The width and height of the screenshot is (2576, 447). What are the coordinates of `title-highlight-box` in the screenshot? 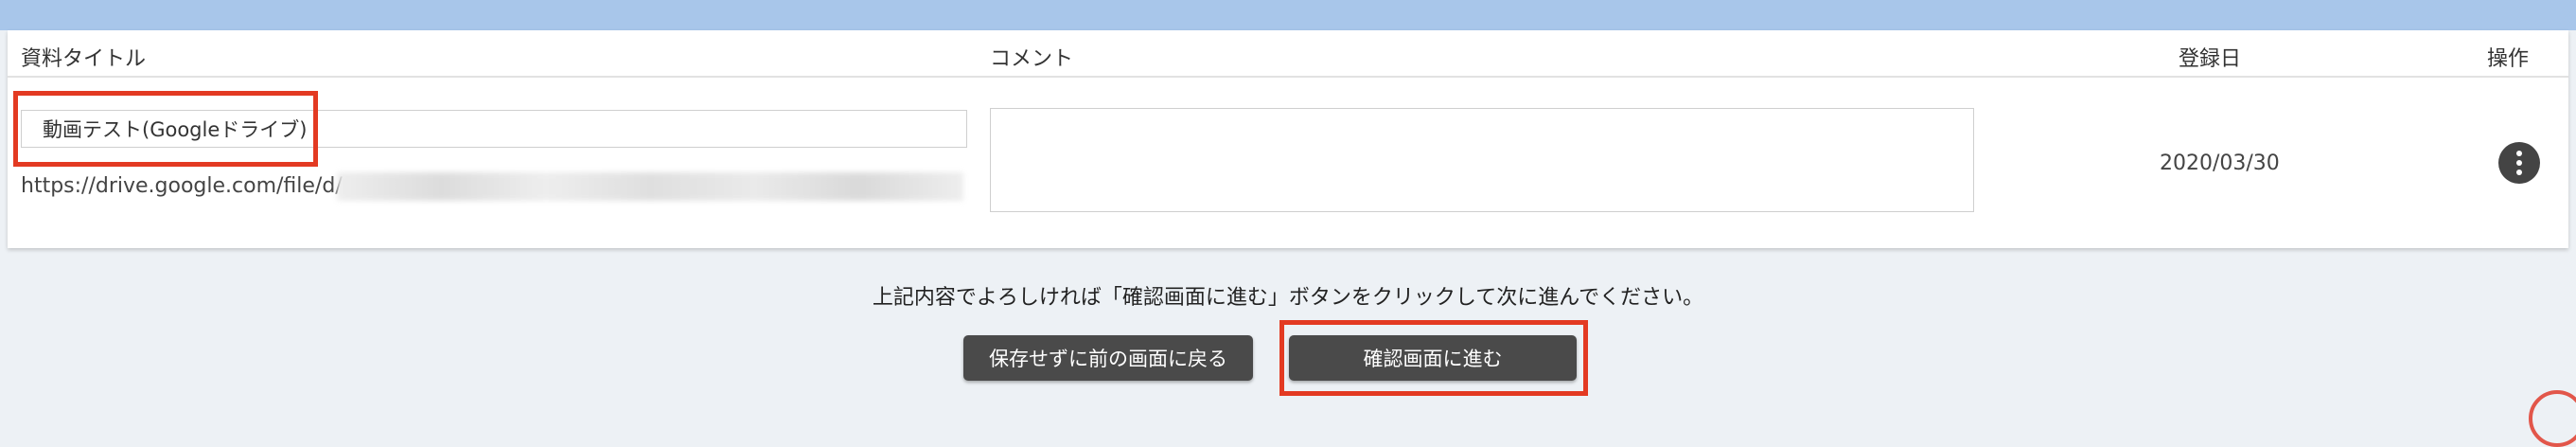 It's located at (165, 129).